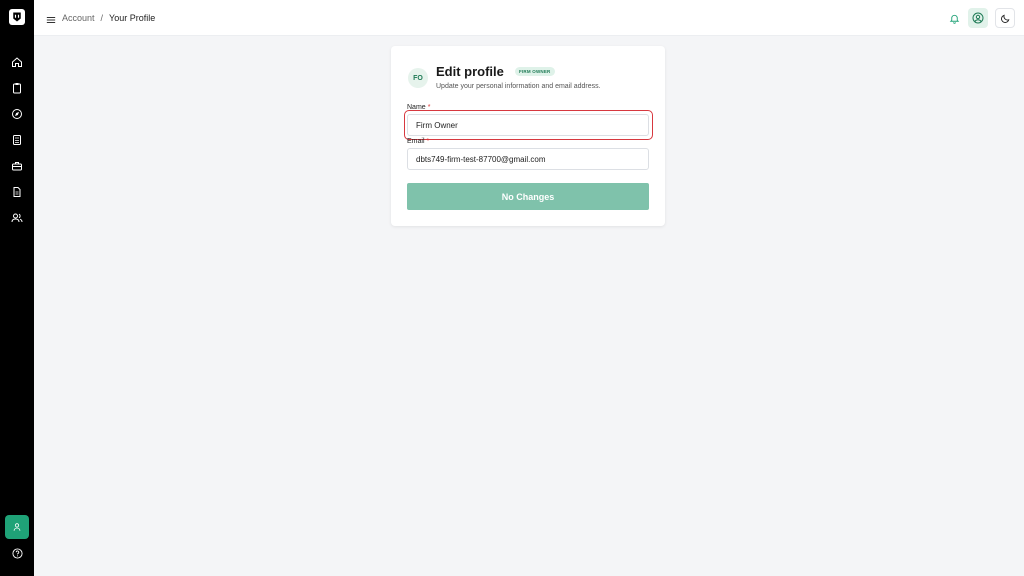 The height and width of the screenshot is (576, 1024). What do you see at coordinates (470, 71) in the screenshot?
I see `page-title: Edit profile` at bounding box center [470, 71].